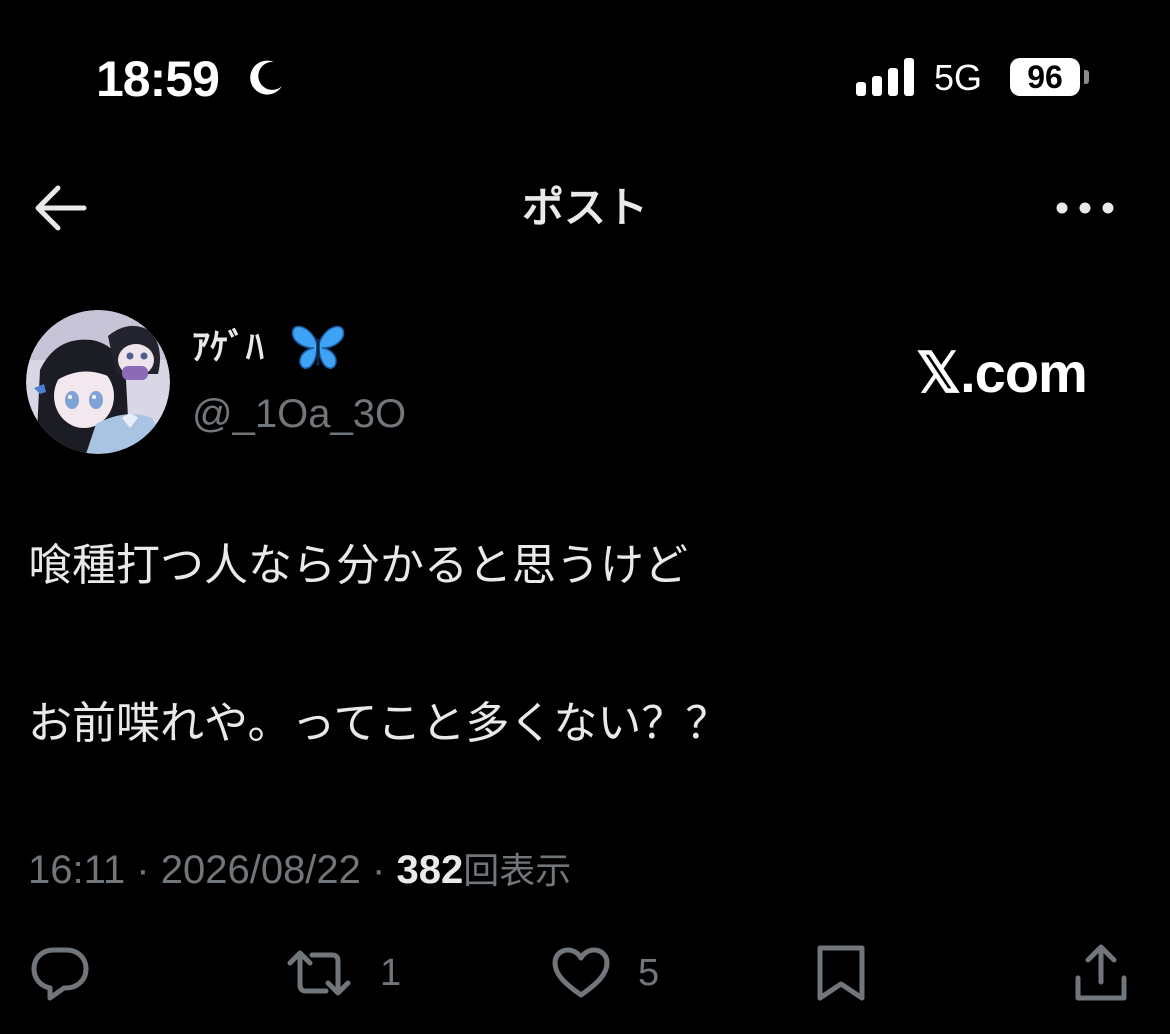  What do you see at coordinates (59, 208) in the screenshot?
I see `arrow-left-icon` at bounding box center [59, 208].